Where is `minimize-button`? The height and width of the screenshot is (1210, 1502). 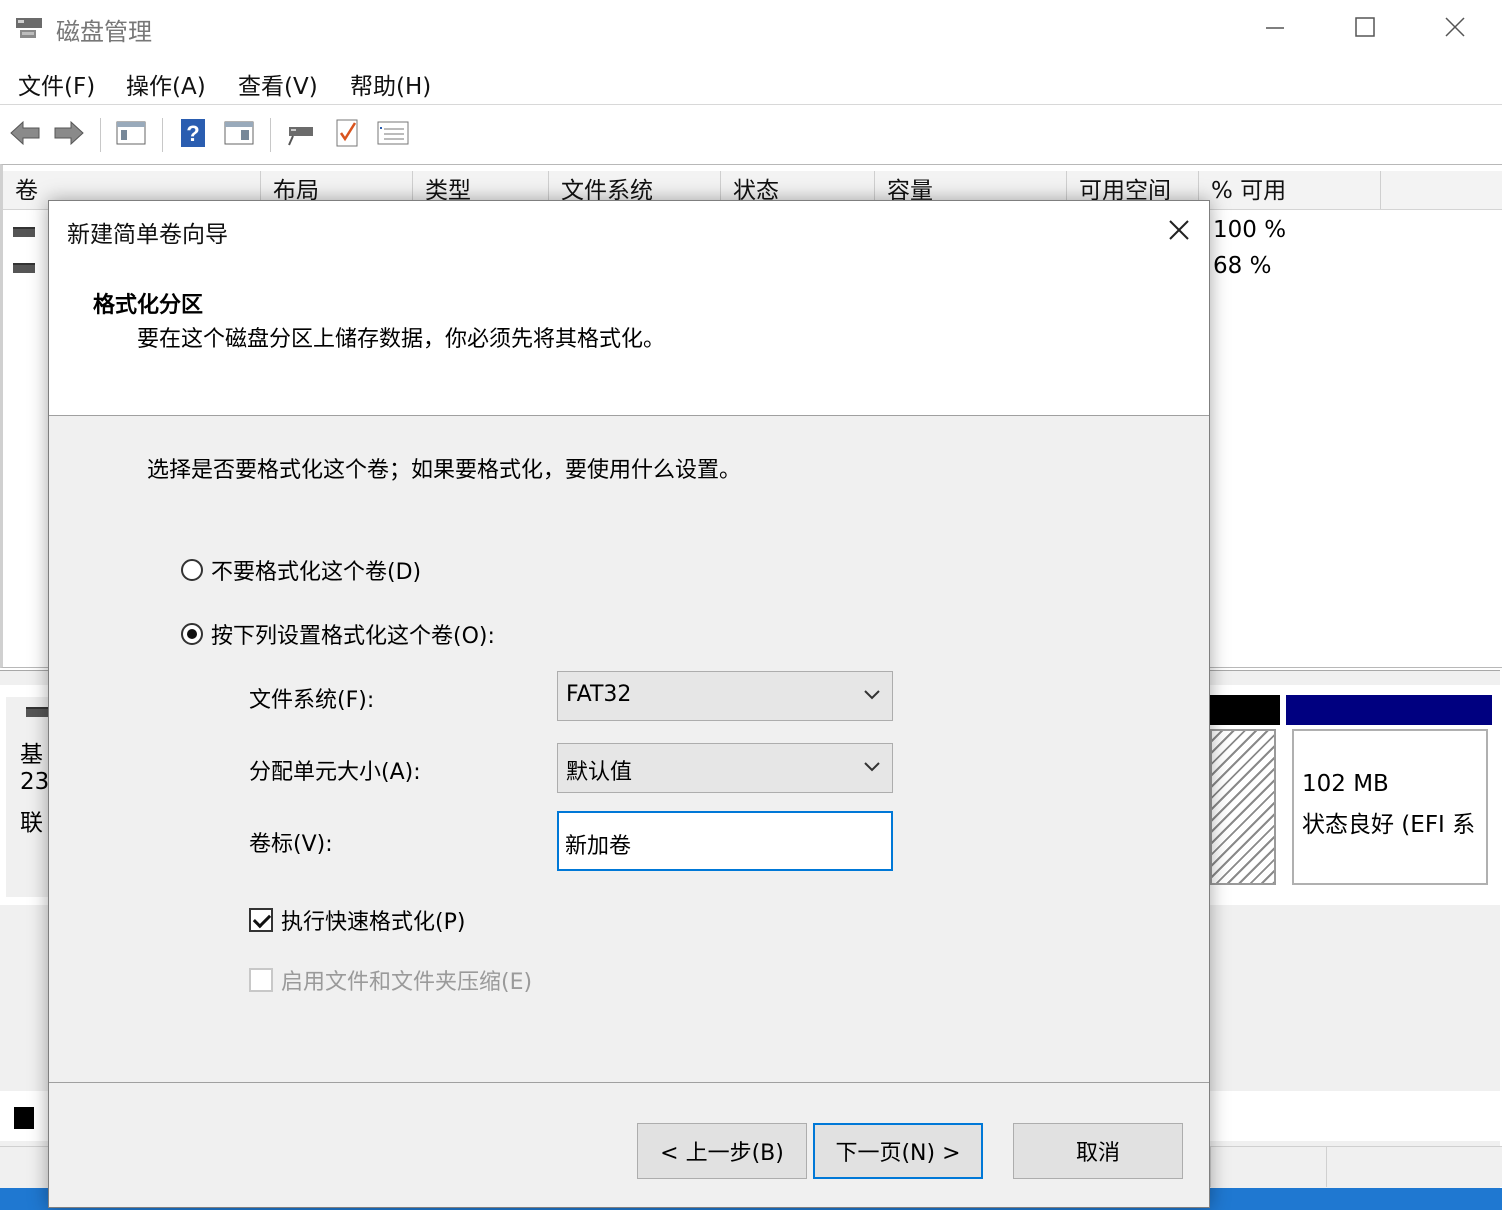
minimize-button is located at coordinates (1275, 27).